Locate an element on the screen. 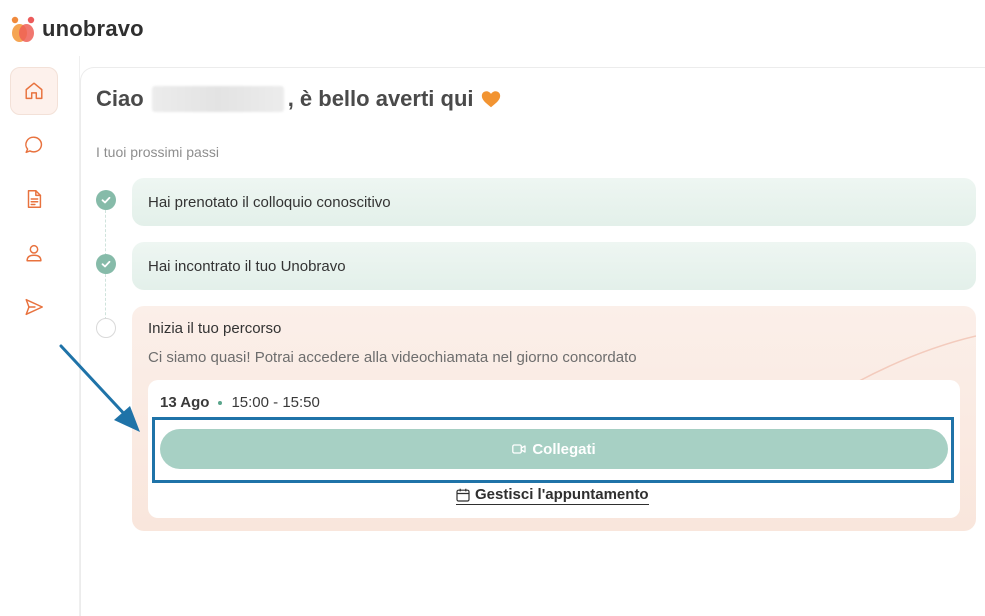  home-icon is located at coordinates (34, 91).